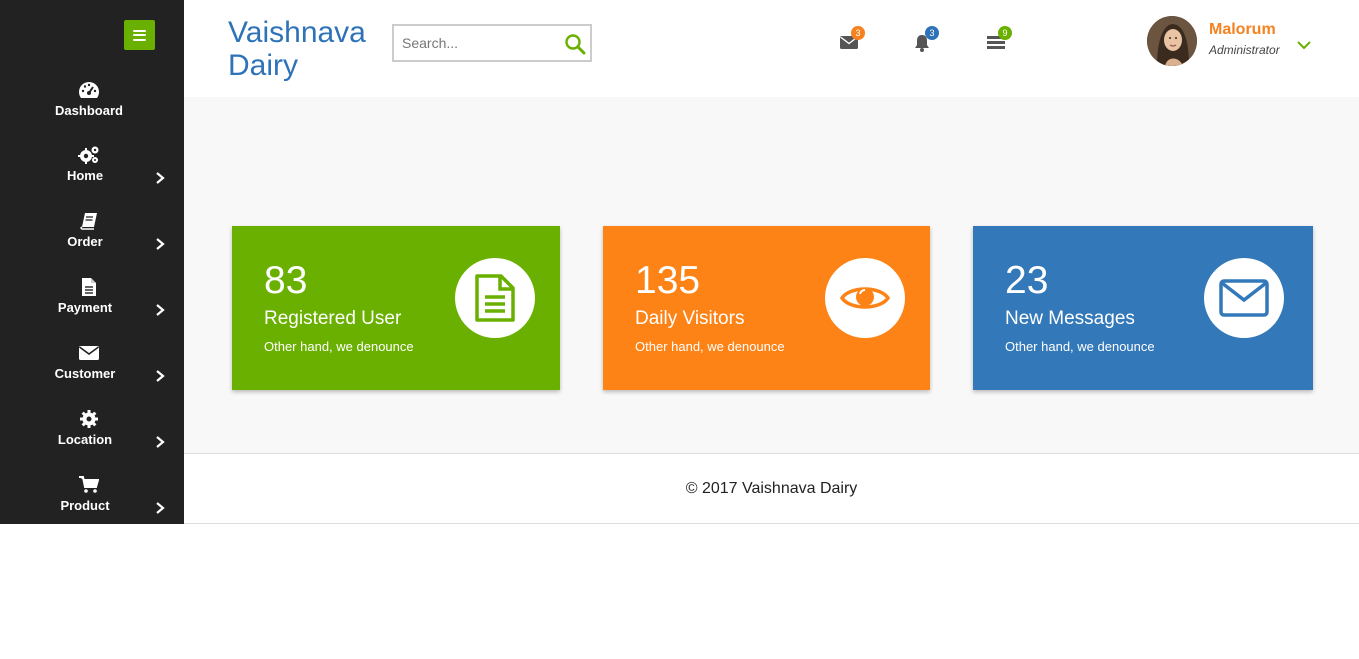  I want to click on messages-count-badge: 3, so click(858, 33).